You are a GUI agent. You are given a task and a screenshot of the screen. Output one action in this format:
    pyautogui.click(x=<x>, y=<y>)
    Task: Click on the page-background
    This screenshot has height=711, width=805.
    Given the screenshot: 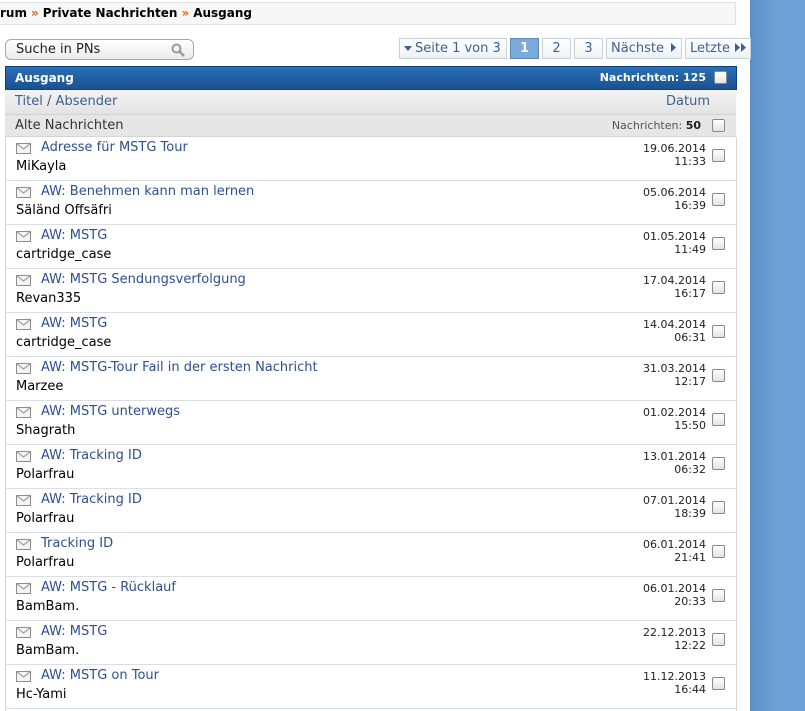 What is the action you would take?
    pyautogui.click(x=777, y=355)
    